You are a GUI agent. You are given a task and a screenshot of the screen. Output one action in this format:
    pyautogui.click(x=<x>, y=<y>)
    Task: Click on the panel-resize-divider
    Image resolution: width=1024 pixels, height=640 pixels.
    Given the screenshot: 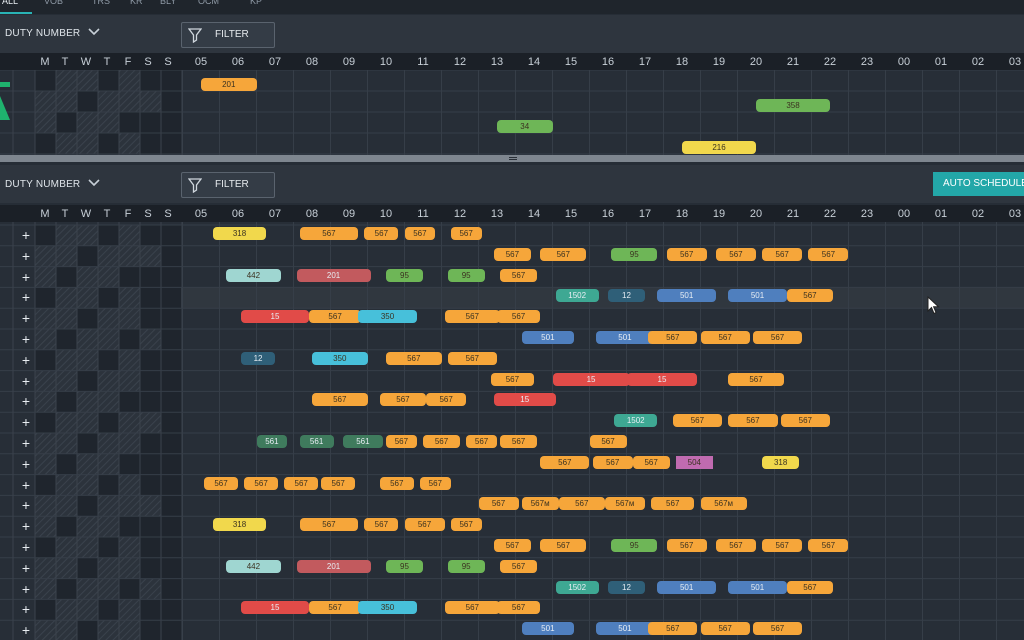 What is the action you would take?
    pyautogui.click(x=512, y=158)
    